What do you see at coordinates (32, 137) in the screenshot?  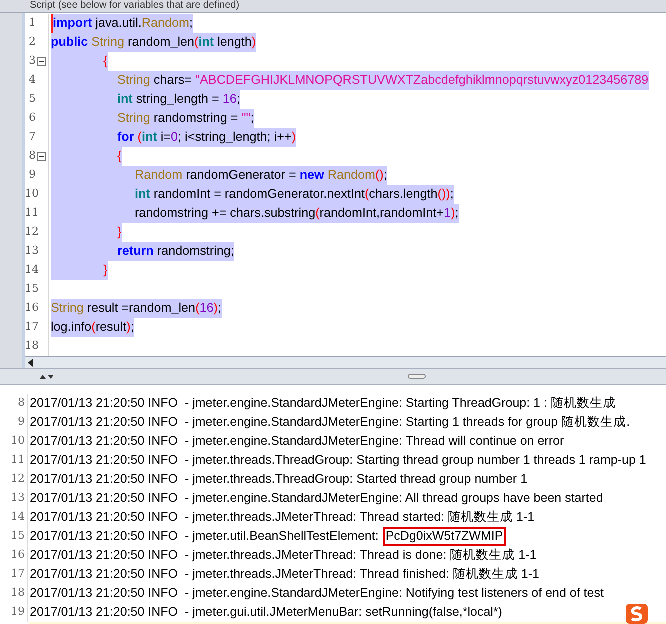 I see `line-number: 7` at bounding box center [32, 137].